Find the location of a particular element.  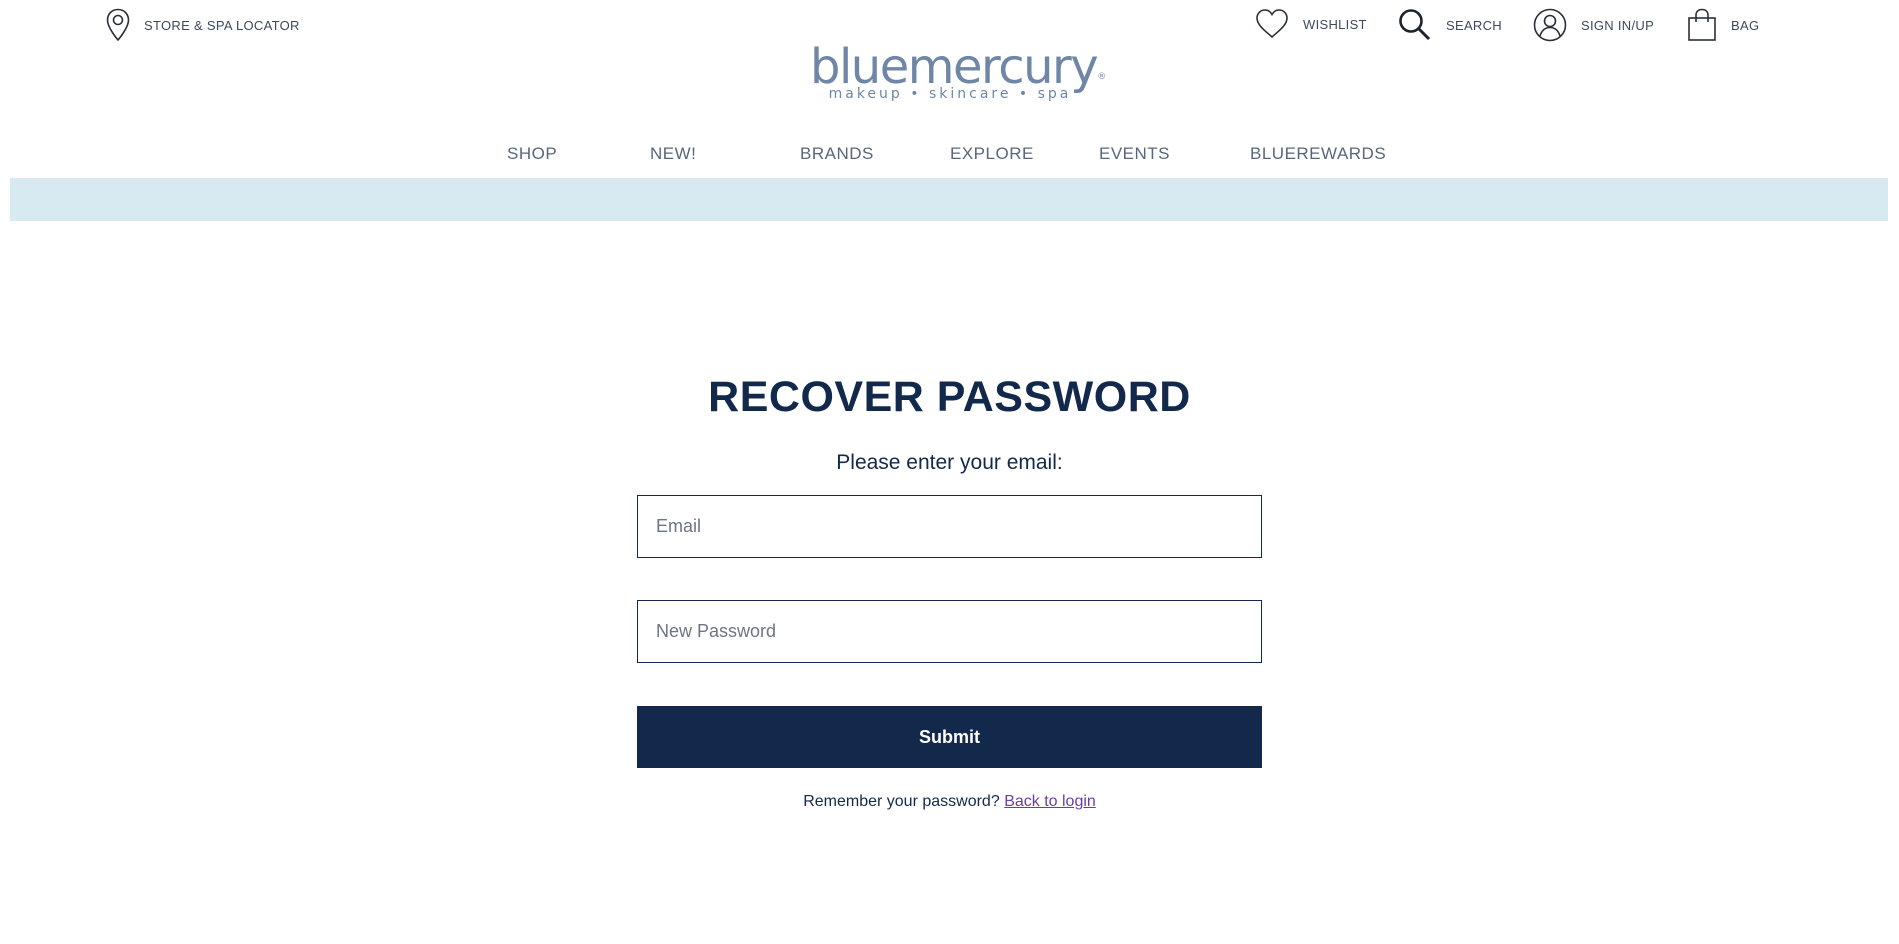

remember-password-line: Remember your password? Back to login is located at coordinates (949, 802).